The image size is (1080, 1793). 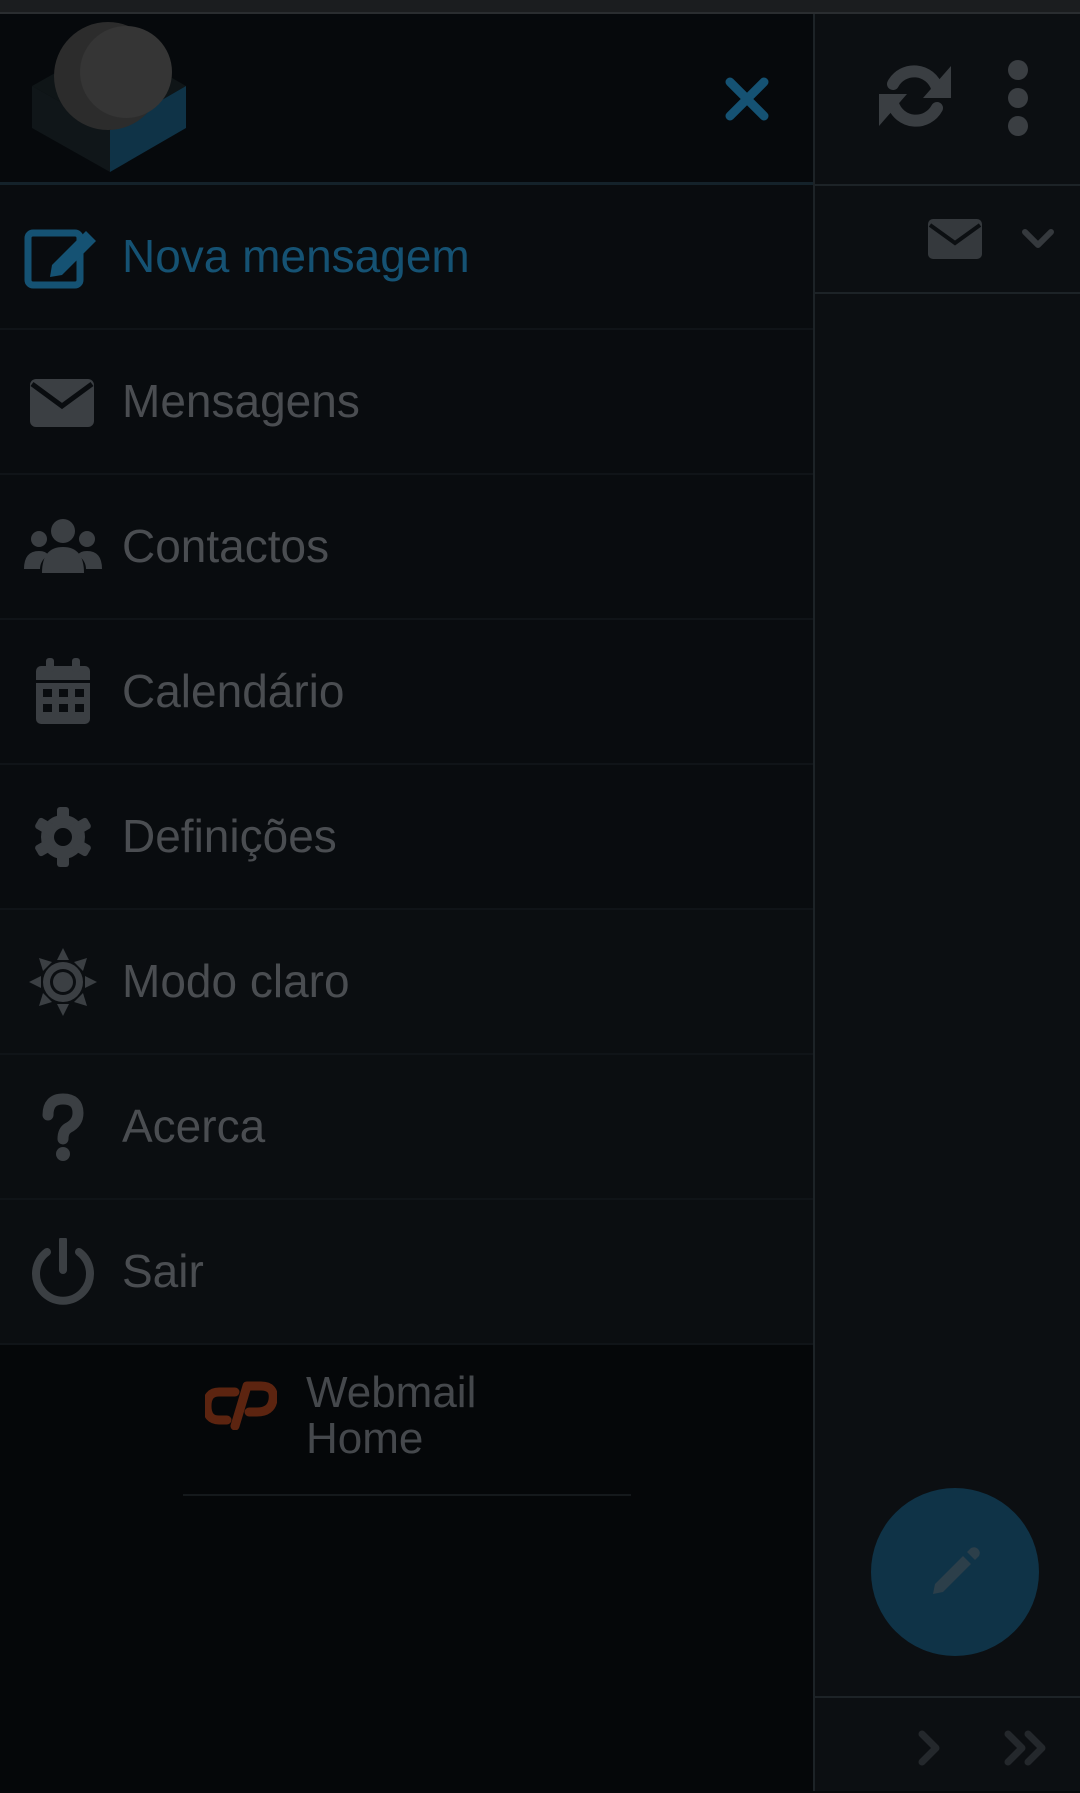 What do you see at coordinates (63, 546) in the screenshot?
I see `users-icon` at bounding box center [63, 546].